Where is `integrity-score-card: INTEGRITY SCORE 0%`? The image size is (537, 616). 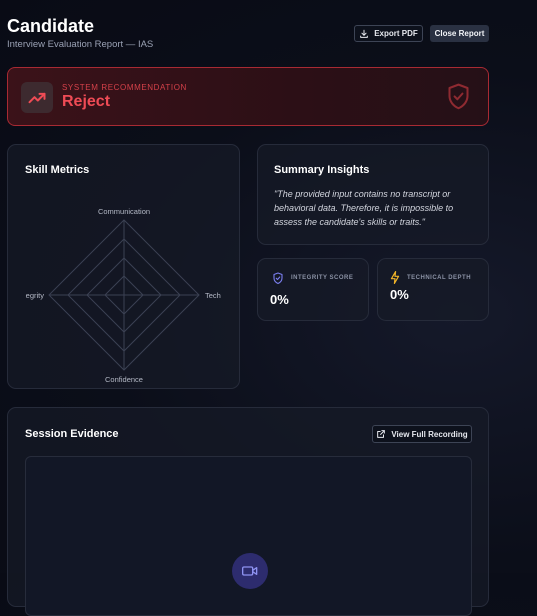
integrity-score-card: INTEGRITY SCORE 0% is located at coordinates (313, 289).